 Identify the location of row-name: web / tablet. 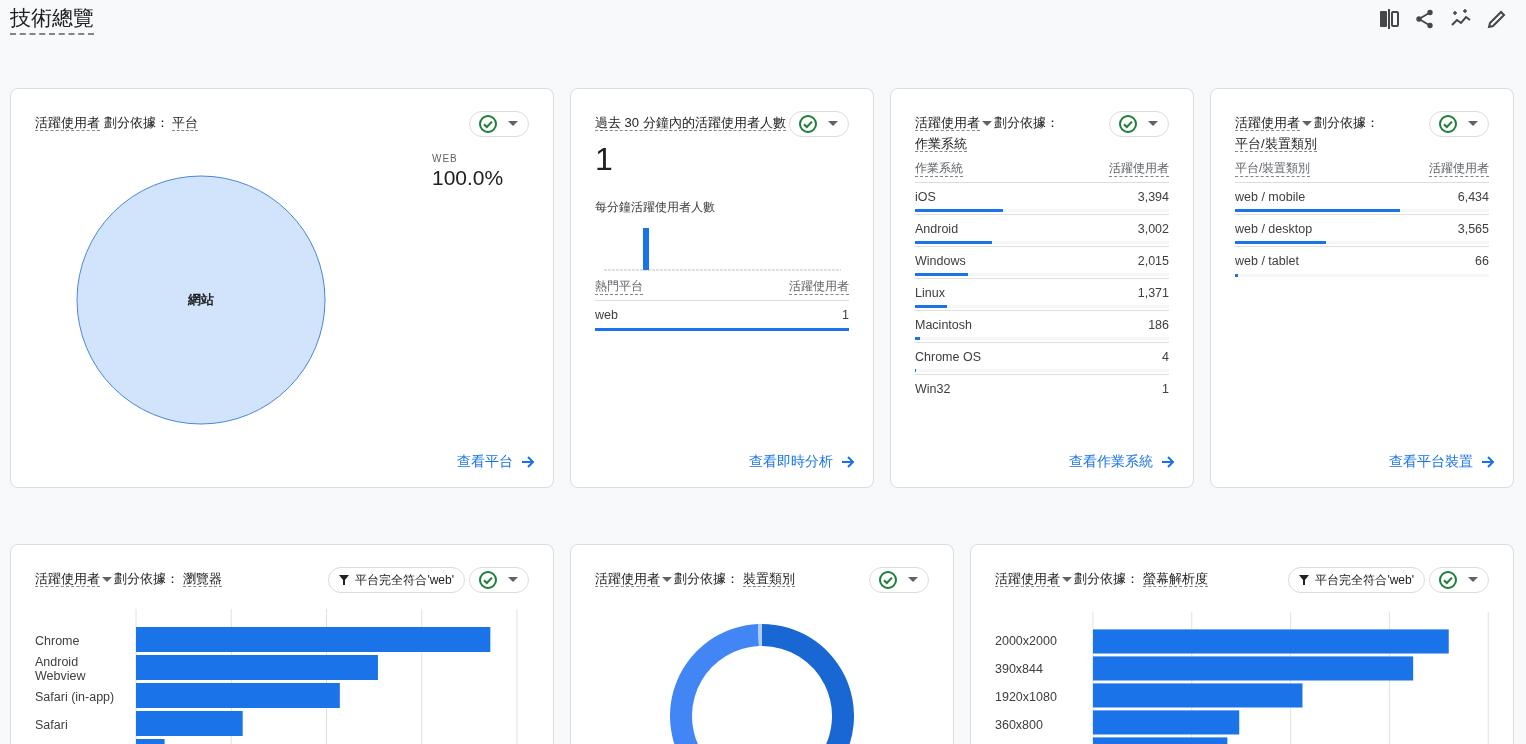
(1267, 261).